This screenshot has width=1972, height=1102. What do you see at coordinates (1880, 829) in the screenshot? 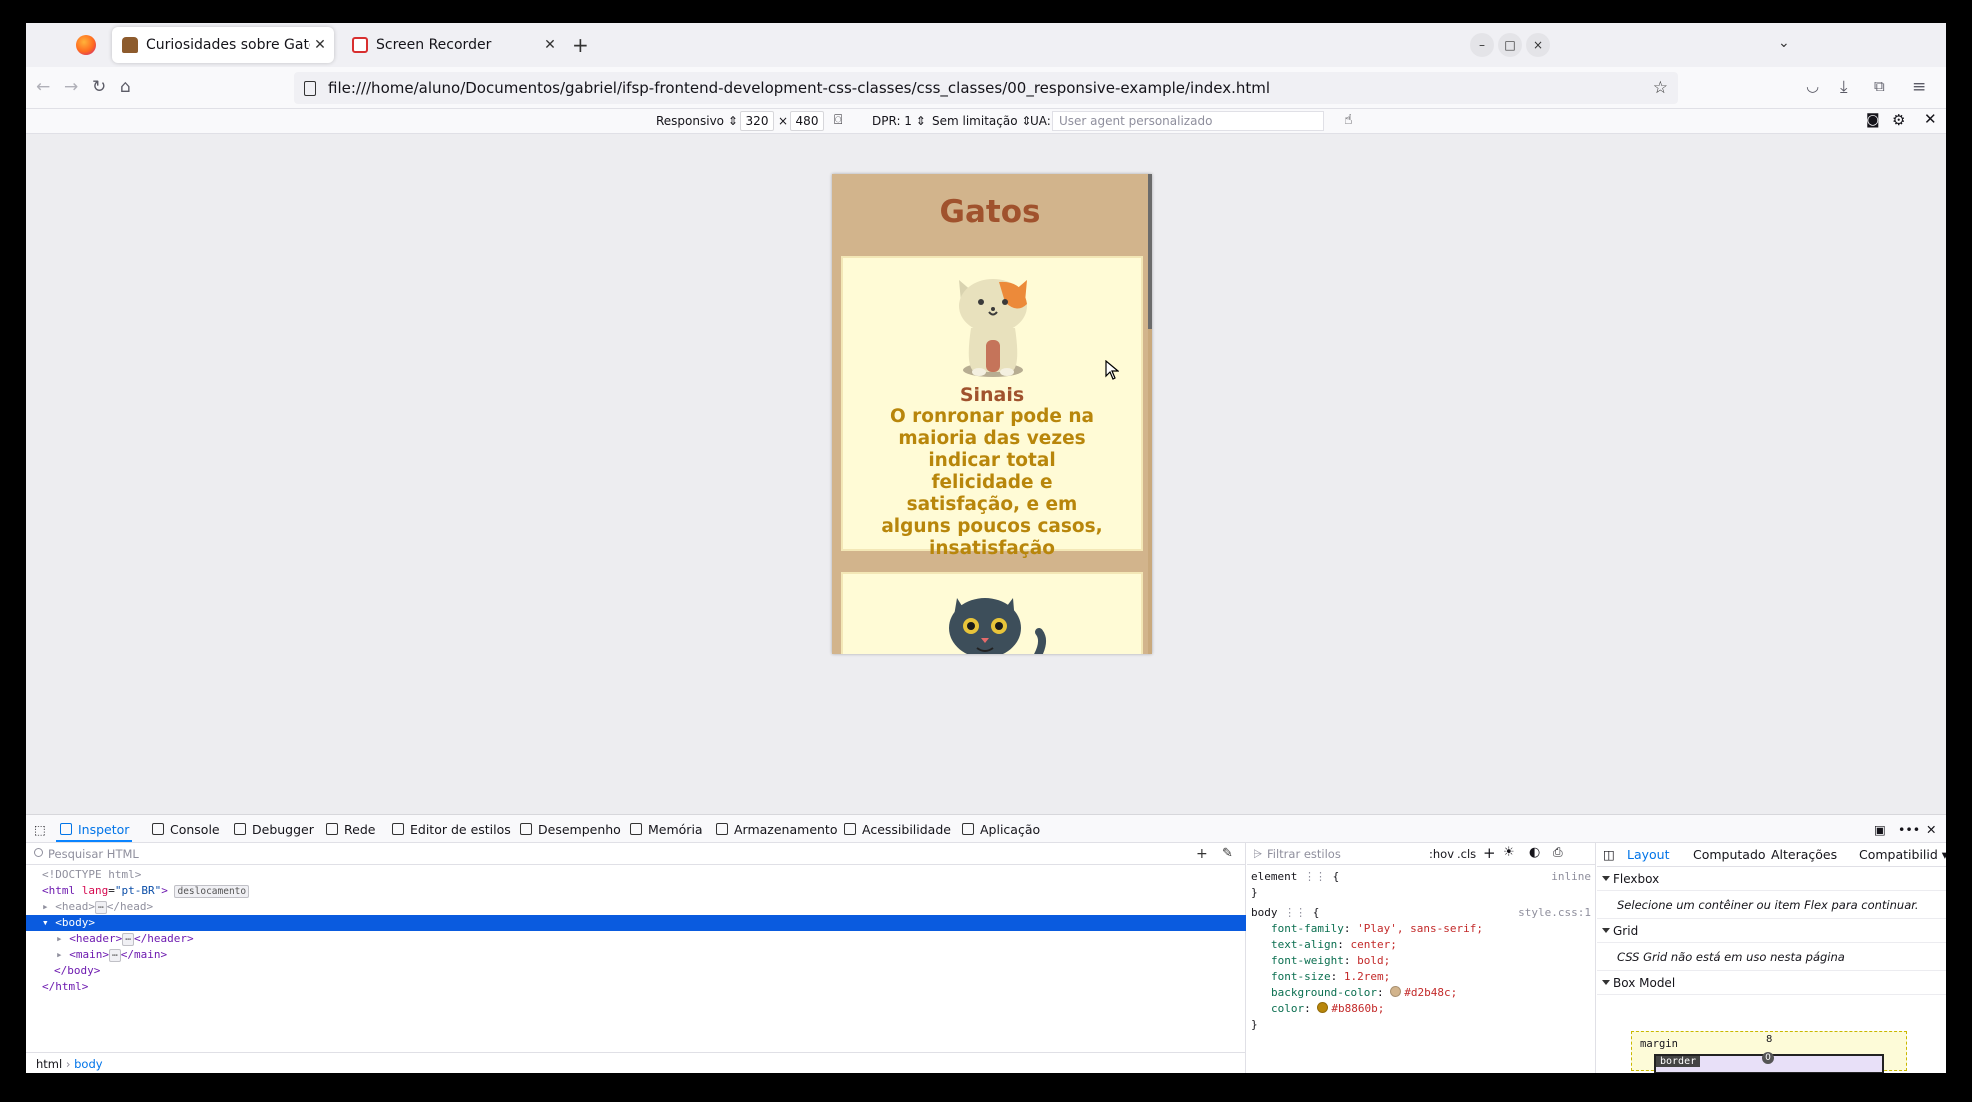
I see `dock-icon: ▣` at bounding box center [1880, 829].